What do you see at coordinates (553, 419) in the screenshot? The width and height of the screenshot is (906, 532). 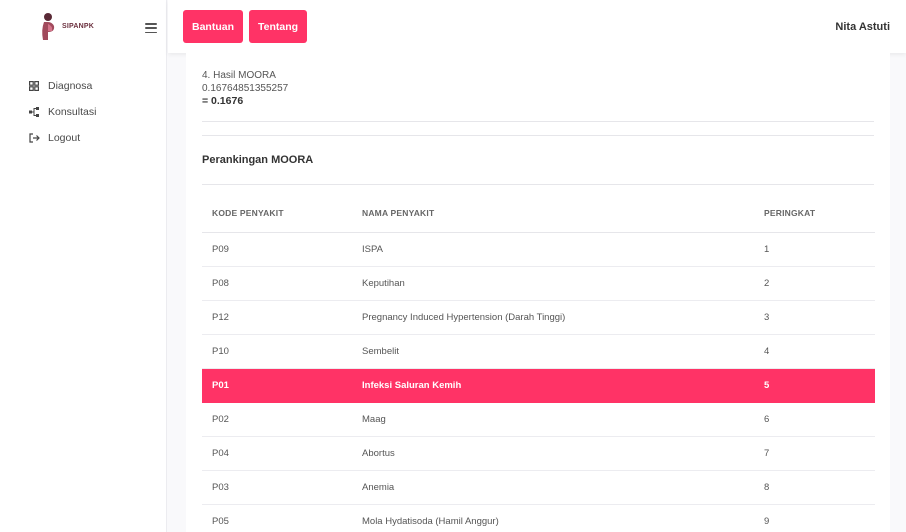 I see `cell-nama: Maag` at bounding box center [553, 419].